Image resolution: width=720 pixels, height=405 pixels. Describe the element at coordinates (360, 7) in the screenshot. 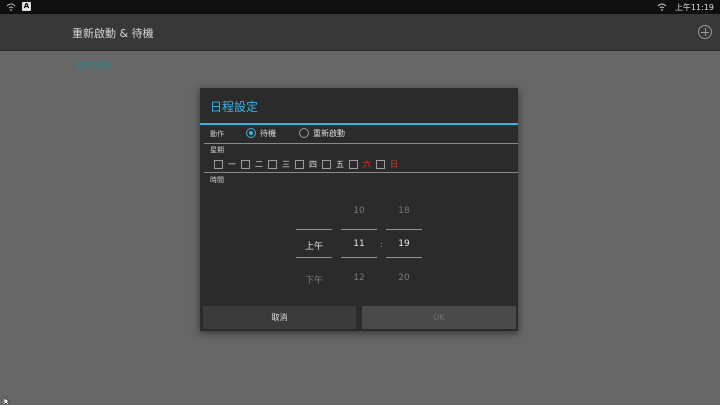

I see `status-bar: A 上午11:19` at that location.